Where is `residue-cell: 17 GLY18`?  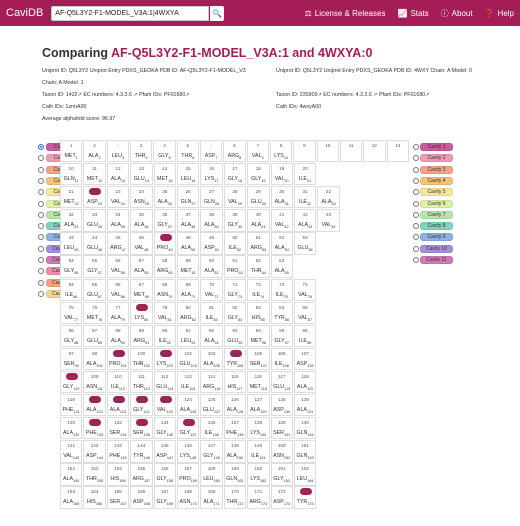 residue-cell: 17 GLY18 is located at coordinates (235, 174).